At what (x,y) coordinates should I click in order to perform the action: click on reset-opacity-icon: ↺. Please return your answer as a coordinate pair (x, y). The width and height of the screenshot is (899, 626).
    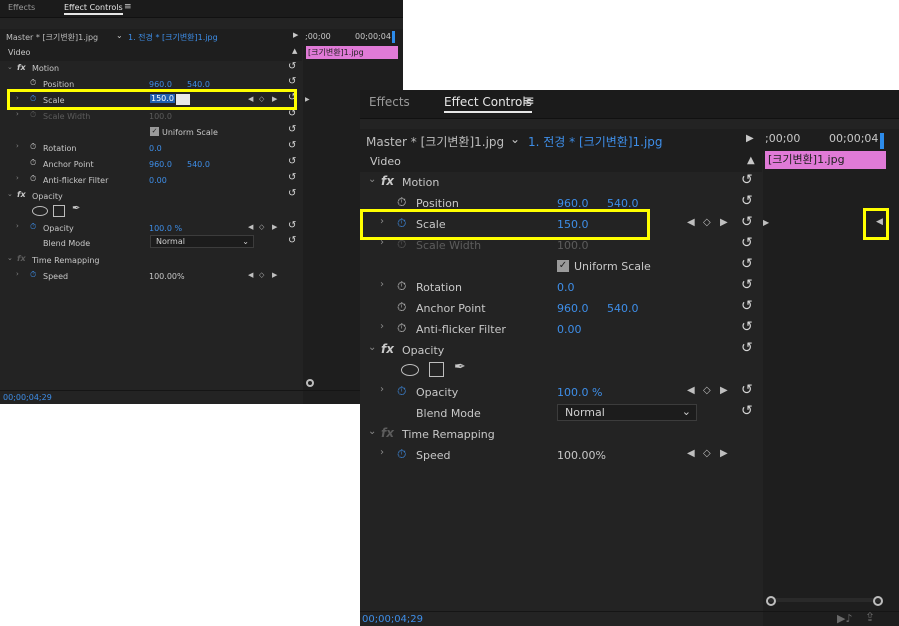
    Looking at the image, I should click on (747, 390).